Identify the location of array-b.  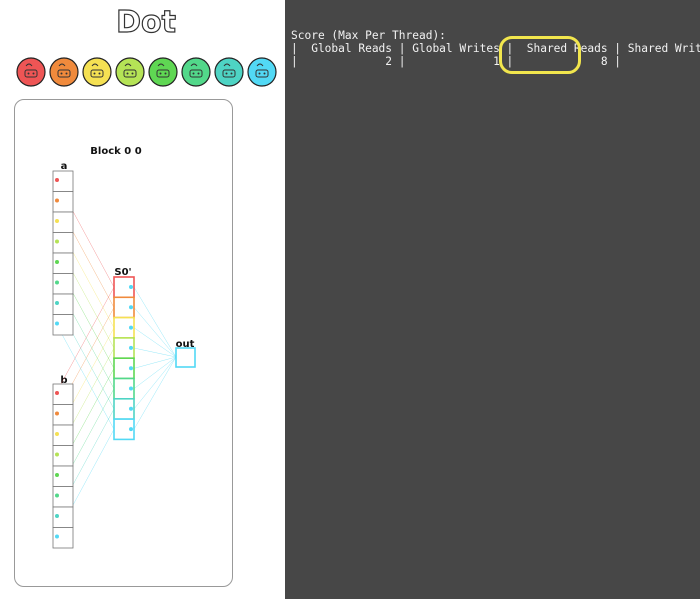
(63, 466).